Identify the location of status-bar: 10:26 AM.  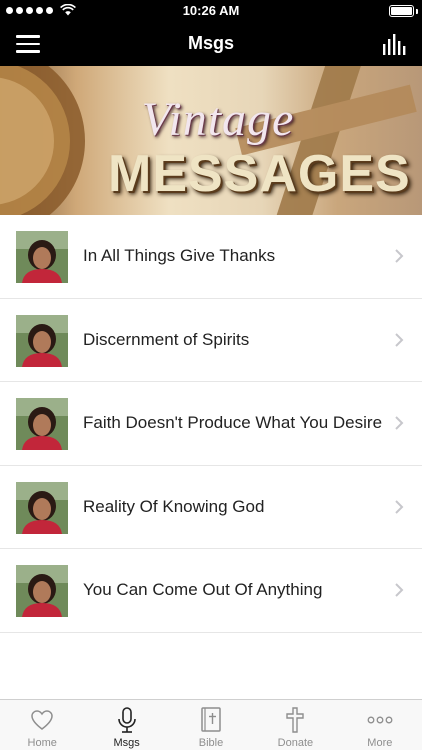
(211, 11).